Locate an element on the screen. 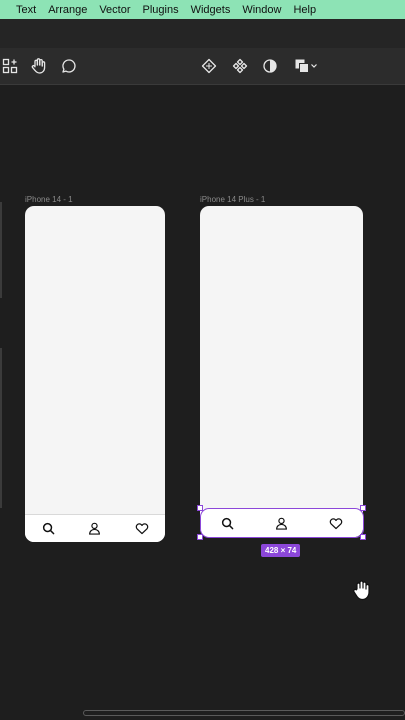  component-edit-icon is located at coordinates (209, 66).